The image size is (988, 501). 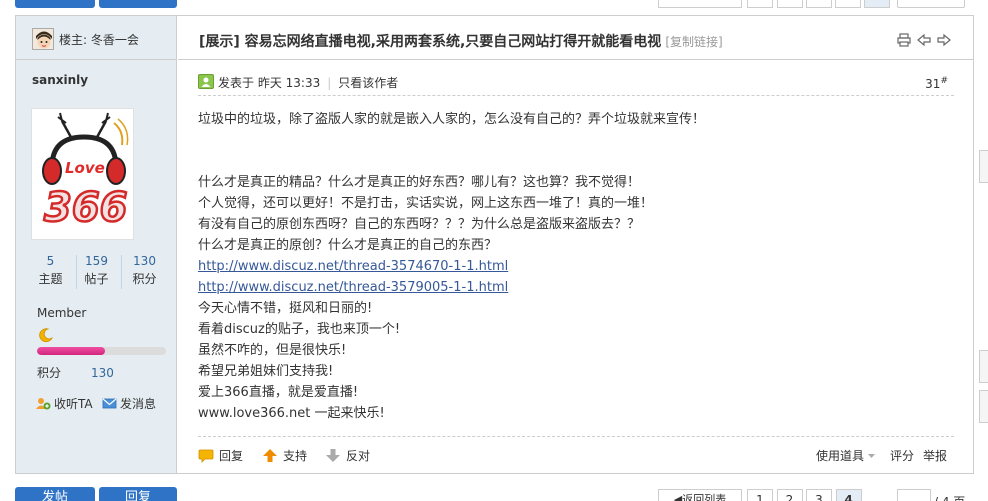 What do you see at coordinates (291, 413) in the screenshot?
I see `content-line: www.love366.net 一起来快乐!` at bounding box center [291, 413].